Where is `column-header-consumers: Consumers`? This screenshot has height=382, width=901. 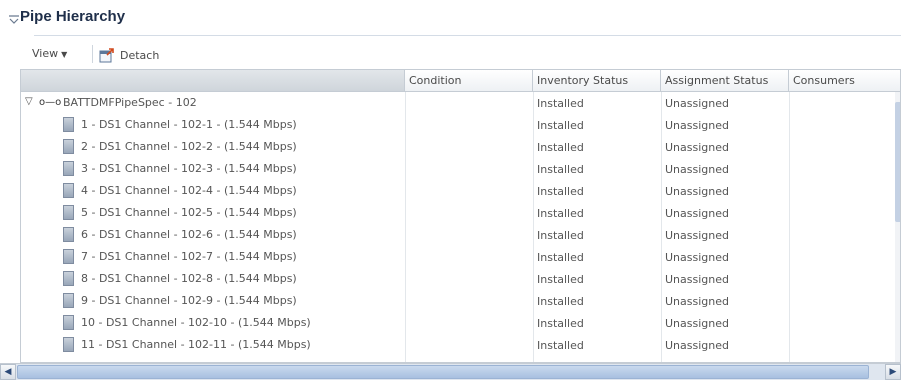
column-header-consumers: Consumers is located at coordinates (844, 81).